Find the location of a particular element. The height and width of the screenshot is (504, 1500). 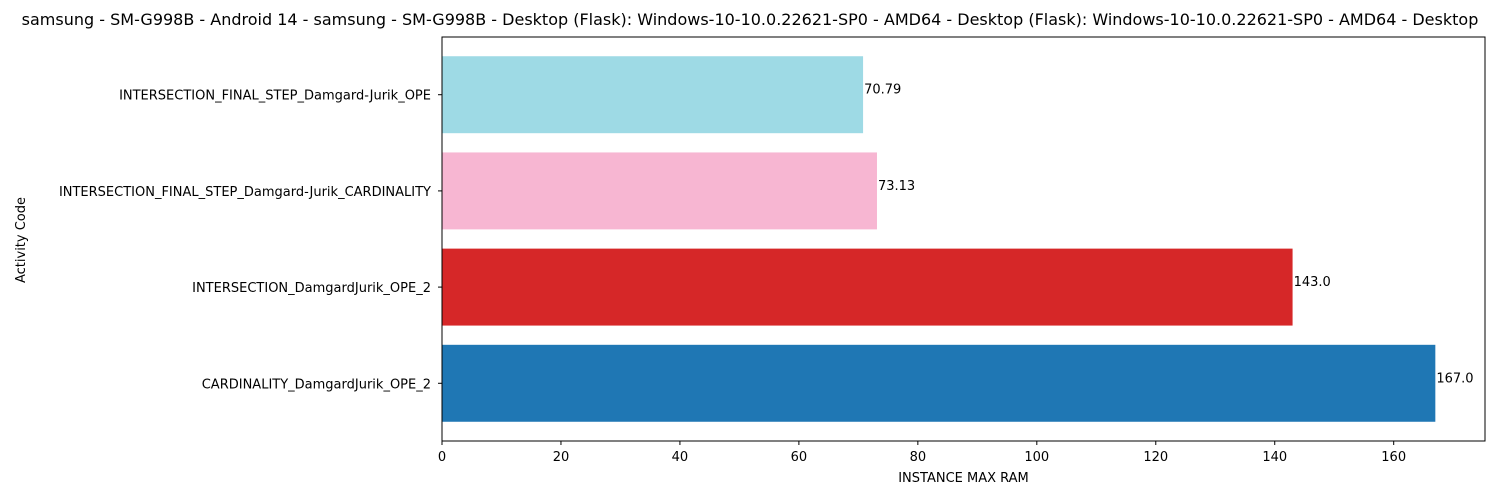

x-tick-label-6: 120 is located at coordinates (1155, 457).